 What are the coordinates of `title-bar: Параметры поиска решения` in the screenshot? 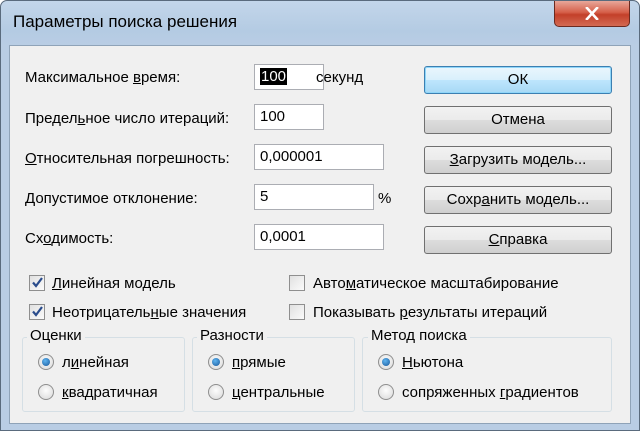 It's located at (320, 23).